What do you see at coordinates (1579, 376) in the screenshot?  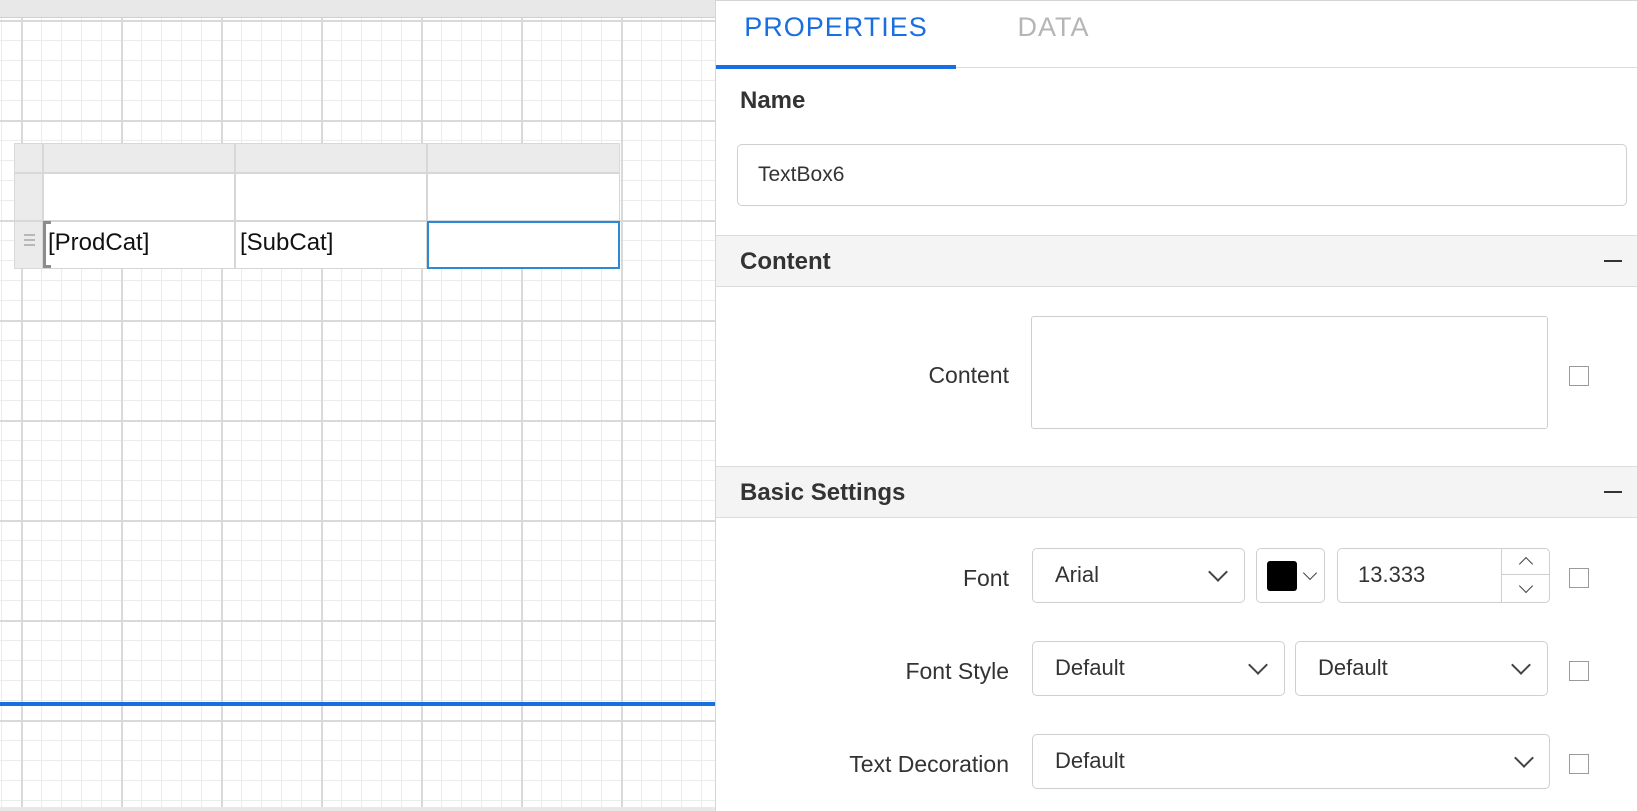 I see `content-checkbox` at bounding box center [1579, 376].